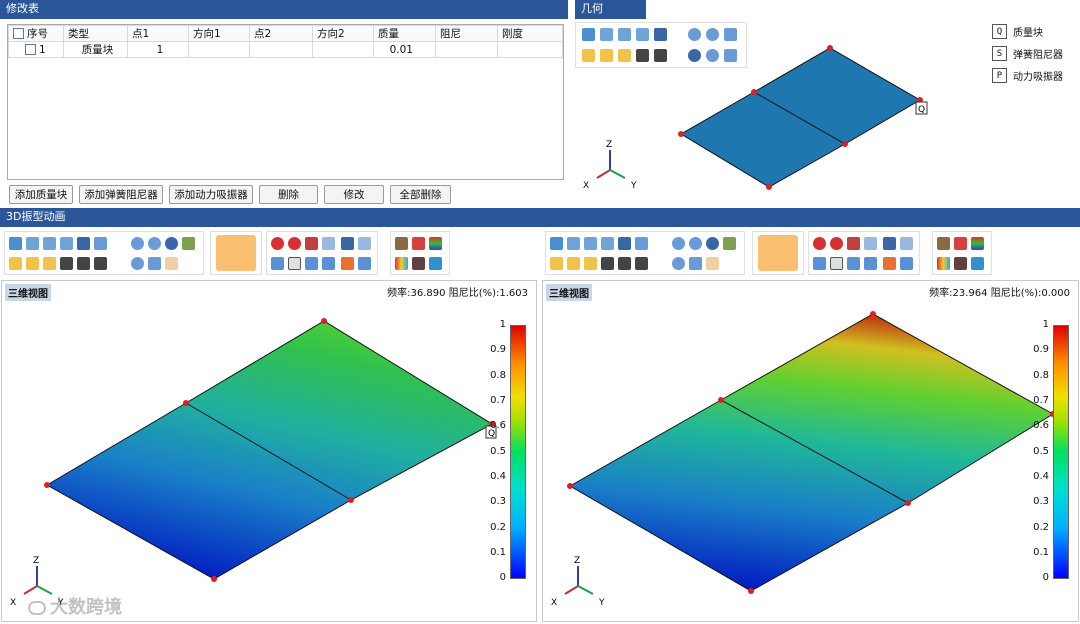 Image resolution: width=1080 pixels, height=624 pixels. Describe the element at coordinates (281, 33) in the screenshot. I see `column-header-p2: 点2` at that location.